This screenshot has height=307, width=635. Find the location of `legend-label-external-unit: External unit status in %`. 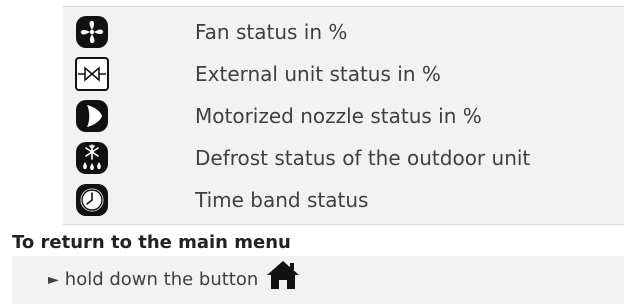

legend-label-external-unit: External unit status in % is located at coordinates (318, 74).